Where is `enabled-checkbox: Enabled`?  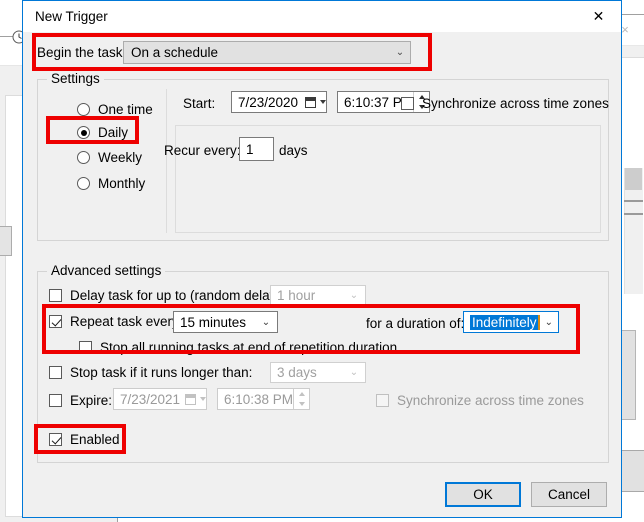 enabled-checkbox: Enabled is located at coordinates (84, 439).